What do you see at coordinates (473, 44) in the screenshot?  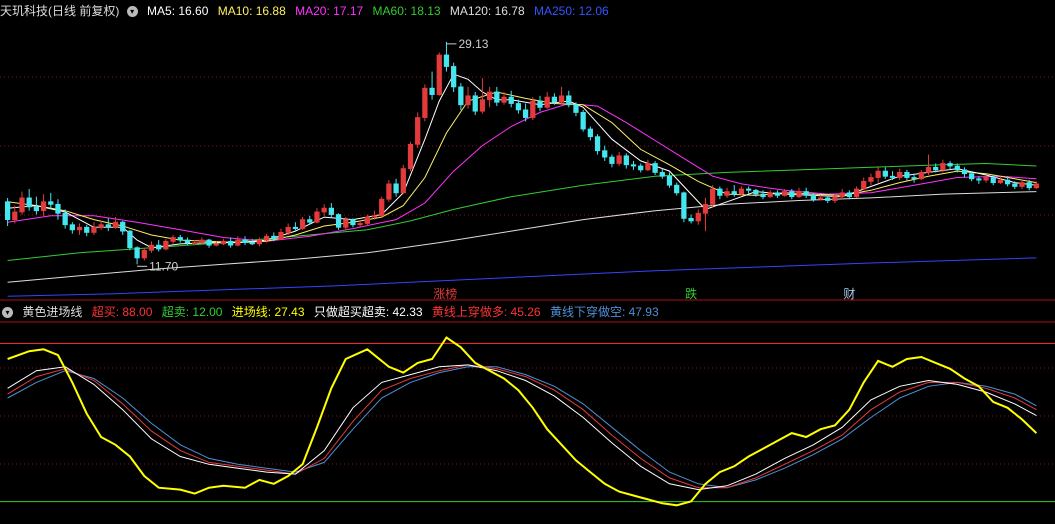 I see `price-annotation: 29.13` at bounding box center [473, 44].